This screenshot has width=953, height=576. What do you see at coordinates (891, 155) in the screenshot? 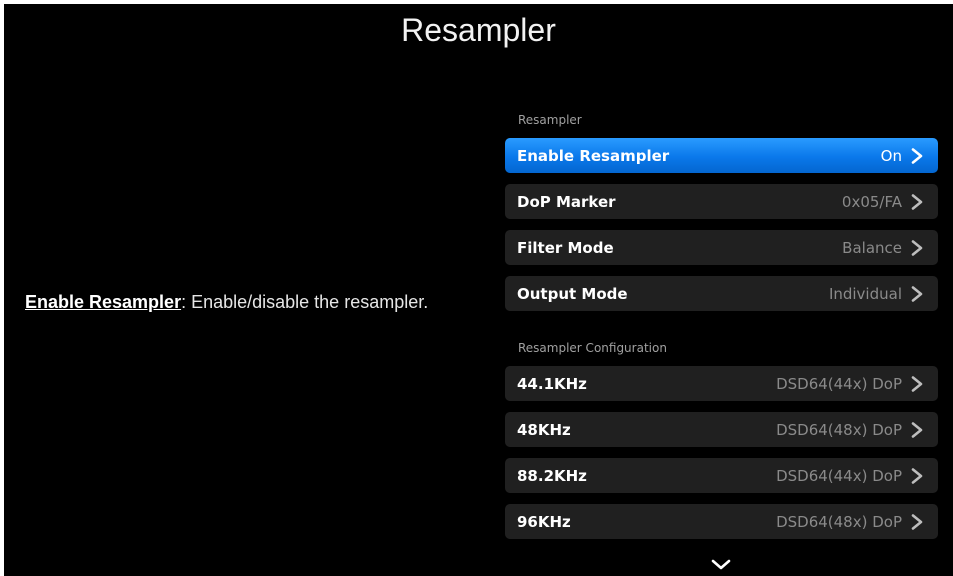
I see `setting-value: On` at bounding box center [891, 155].